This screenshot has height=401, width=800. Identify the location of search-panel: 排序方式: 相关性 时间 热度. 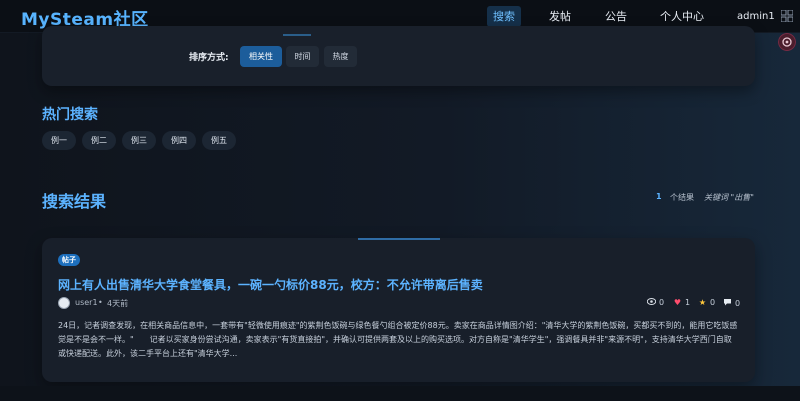
(398, 56).